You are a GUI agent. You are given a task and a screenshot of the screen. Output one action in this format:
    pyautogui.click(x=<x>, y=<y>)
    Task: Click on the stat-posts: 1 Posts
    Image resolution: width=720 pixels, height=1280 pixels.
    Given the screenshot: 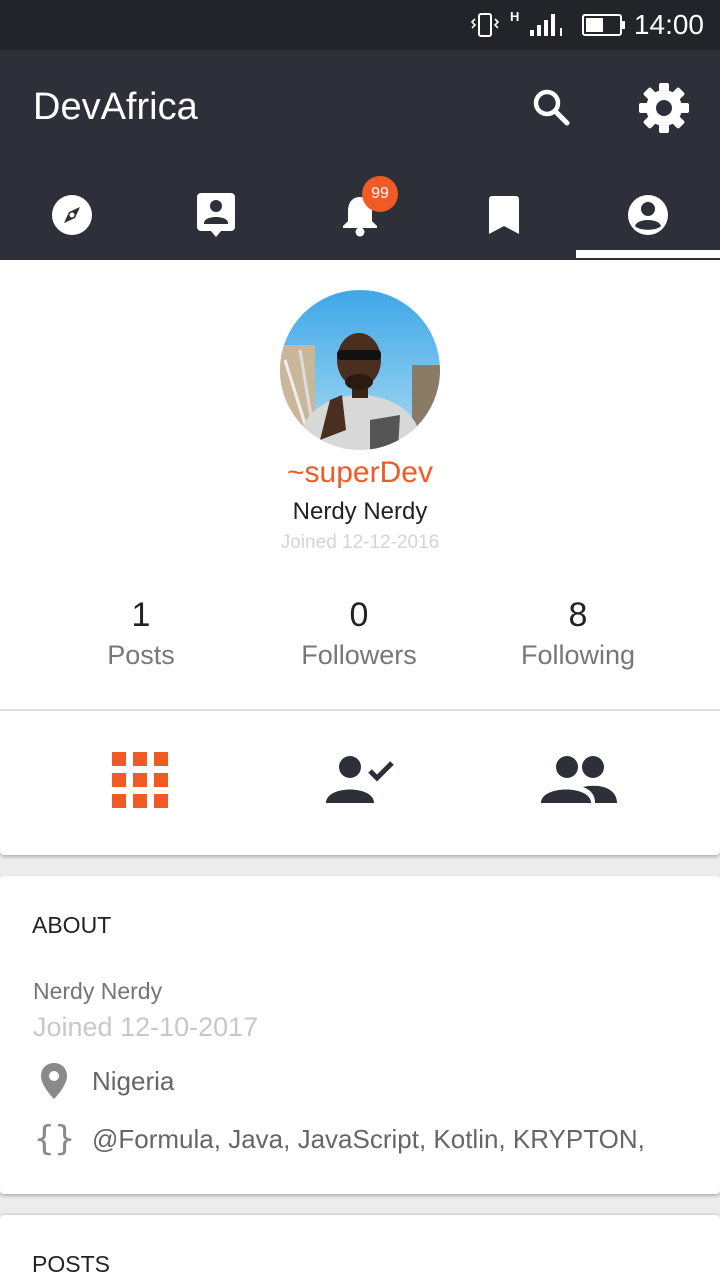 What is the action you would take?
    pyautogui.click(x=141, y=633)
    